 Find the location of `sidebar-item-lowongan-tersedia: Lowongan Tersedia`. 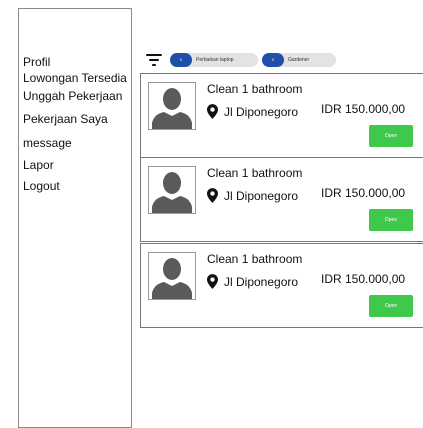

sidebar-item-lowongan-tersedia: Lowongan Tersedia is located at coordinates (75, 78).